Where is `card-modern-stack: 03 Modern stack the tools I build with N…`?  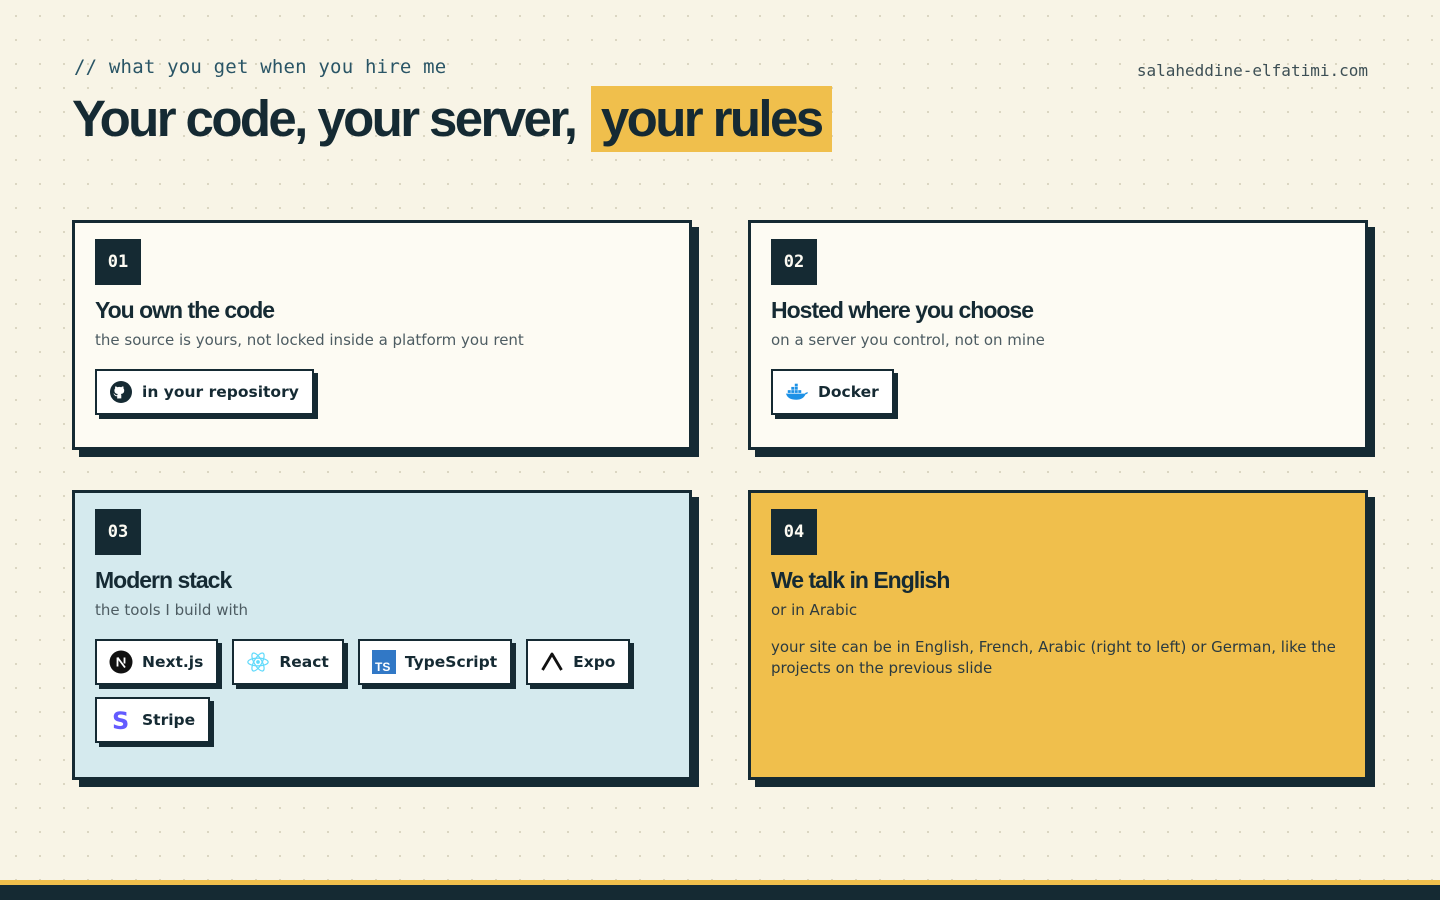
card-modern-stack: 03 Modern stack the tools I build with N… is located at coordinates (382, 635).